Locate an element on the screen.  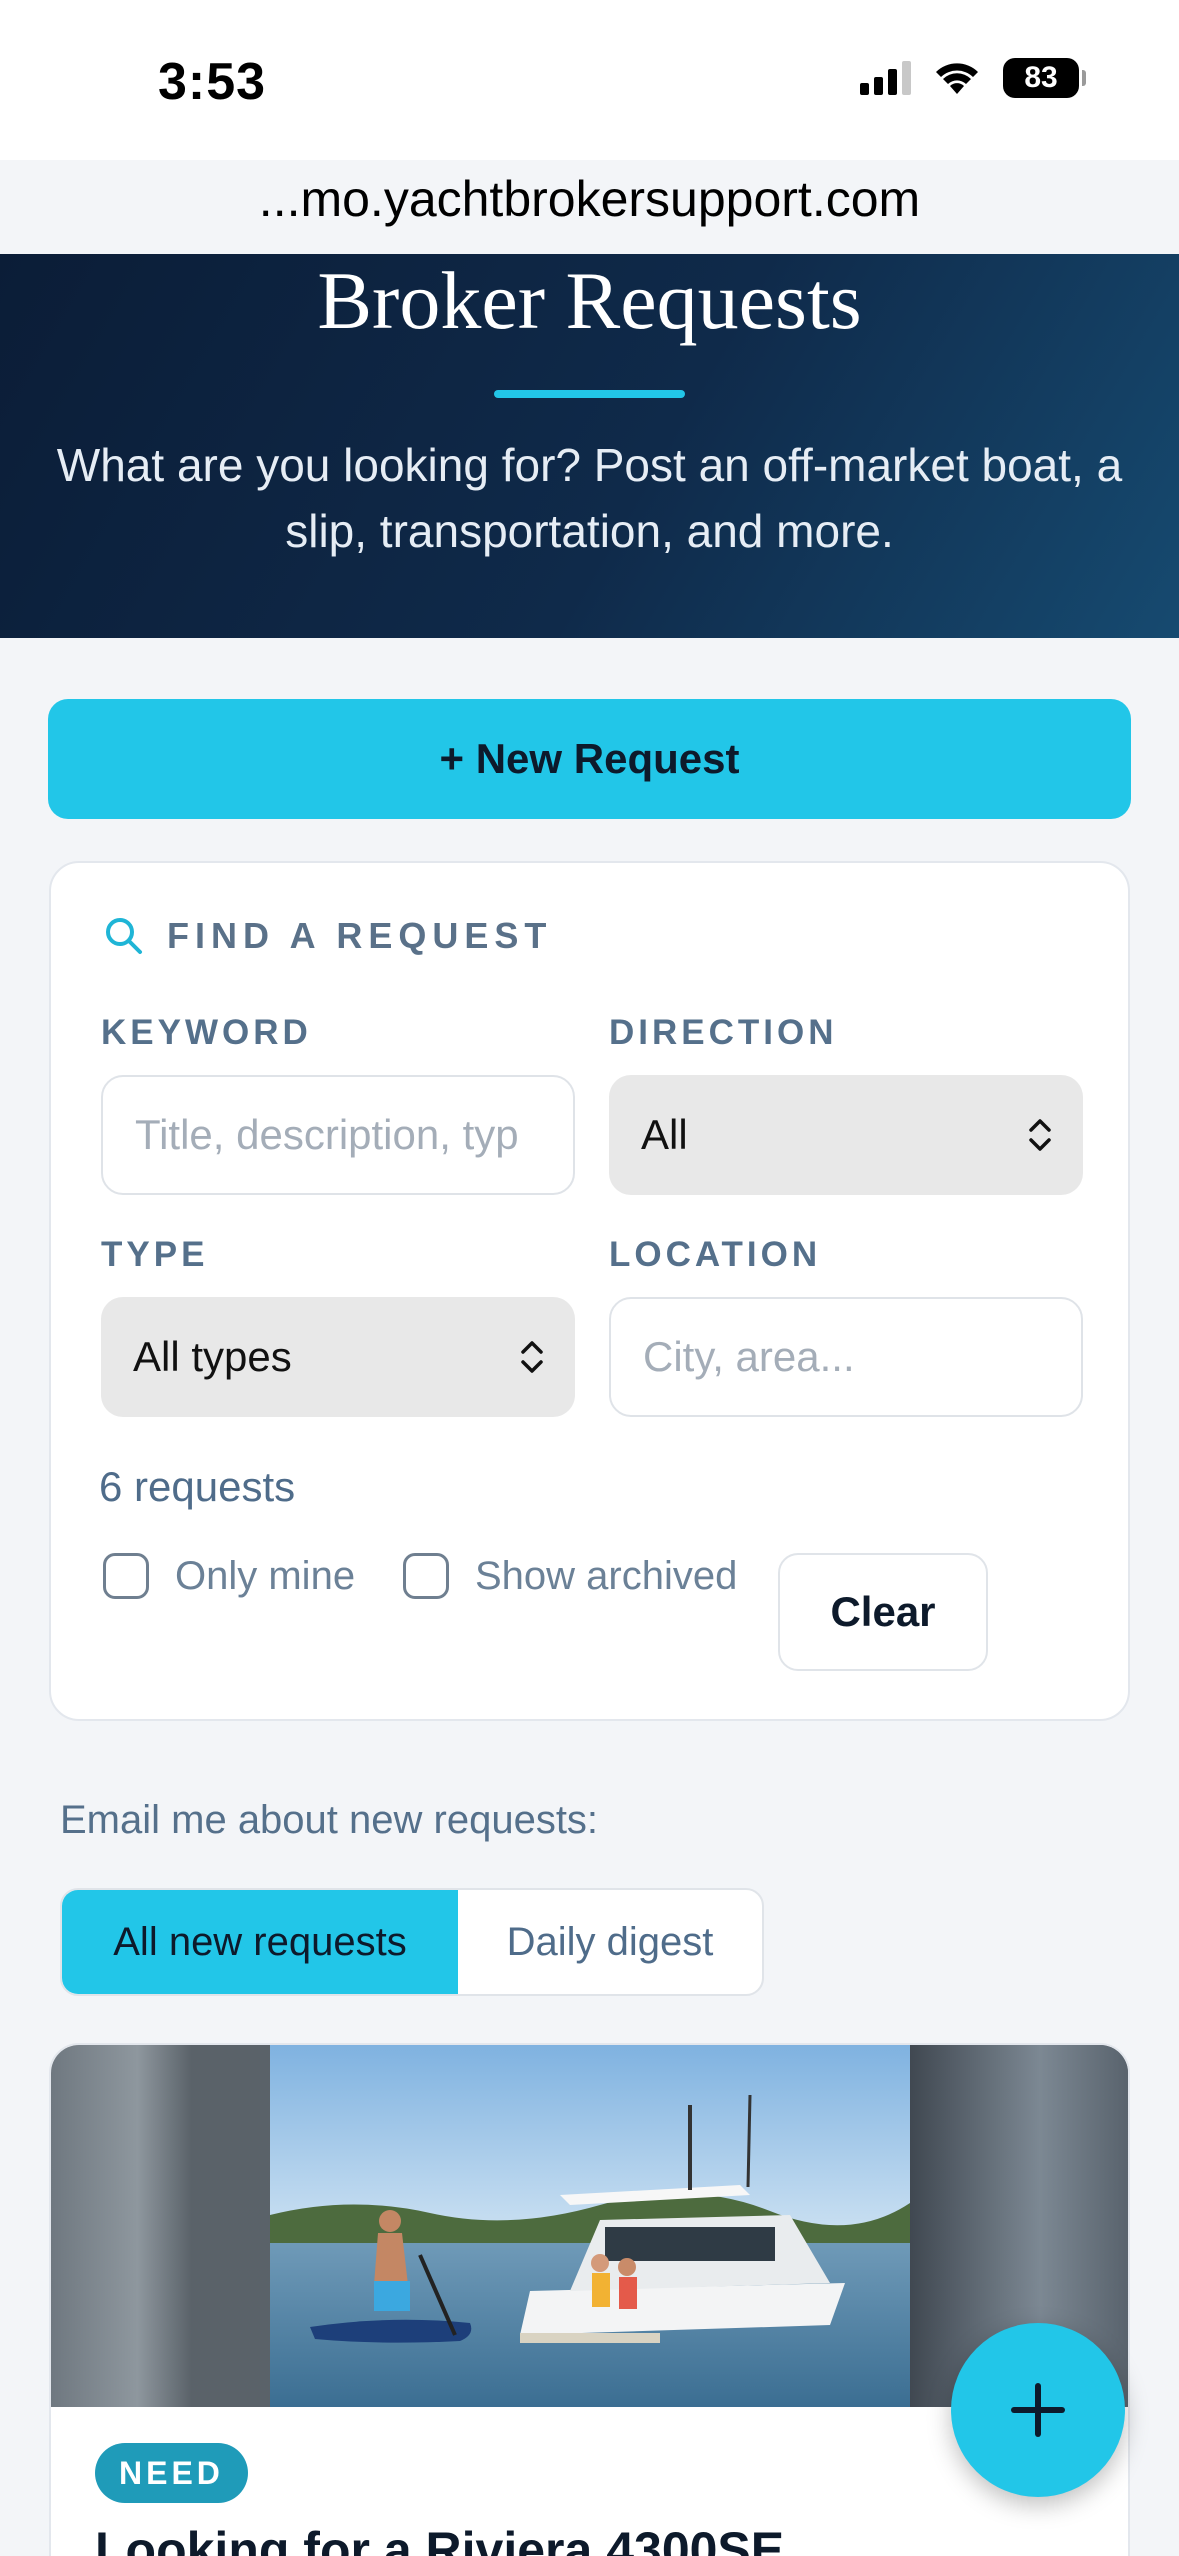
type-label: TYPE is located at coordinates (155, 1254).